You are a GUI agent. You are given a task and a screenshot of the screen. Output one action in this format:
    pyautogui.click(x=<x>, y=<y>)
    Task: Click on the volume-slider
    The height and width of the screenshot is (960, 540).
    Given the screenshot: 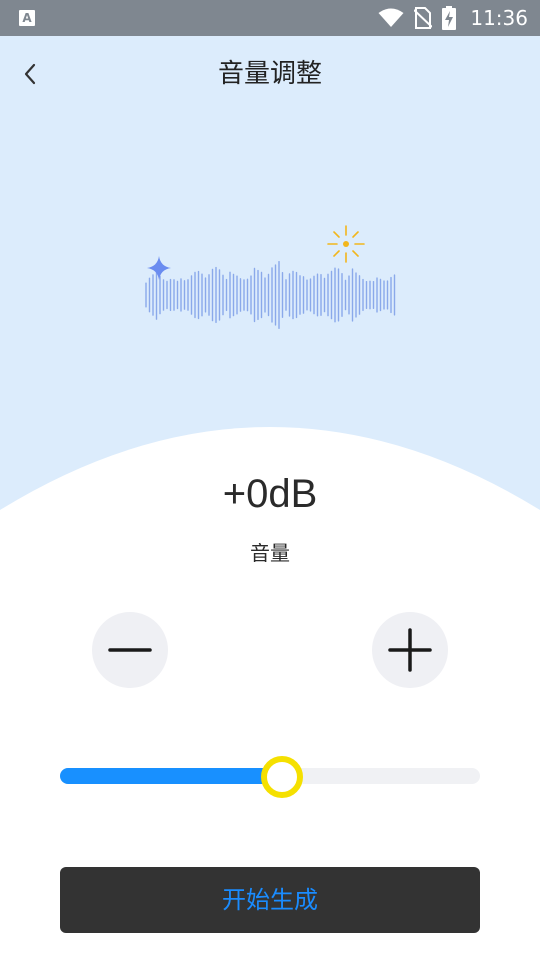 What is the action you would take?
    pyautogui.click(x=270, y=777)
    